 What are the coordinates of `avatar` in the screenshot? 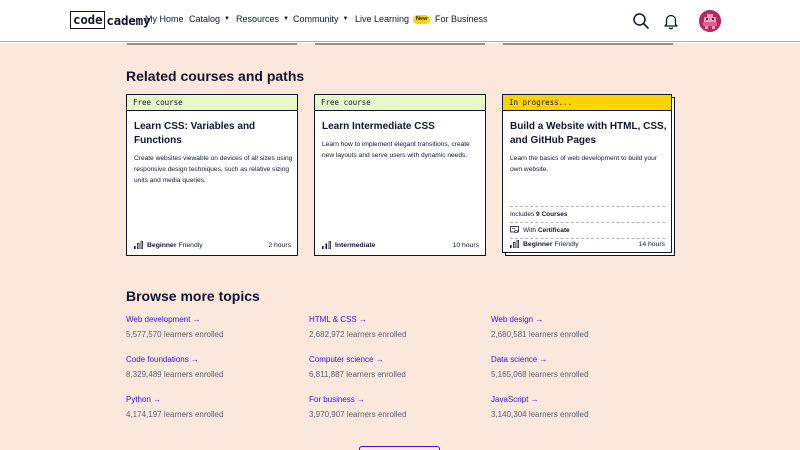 It's located at (710, 21).